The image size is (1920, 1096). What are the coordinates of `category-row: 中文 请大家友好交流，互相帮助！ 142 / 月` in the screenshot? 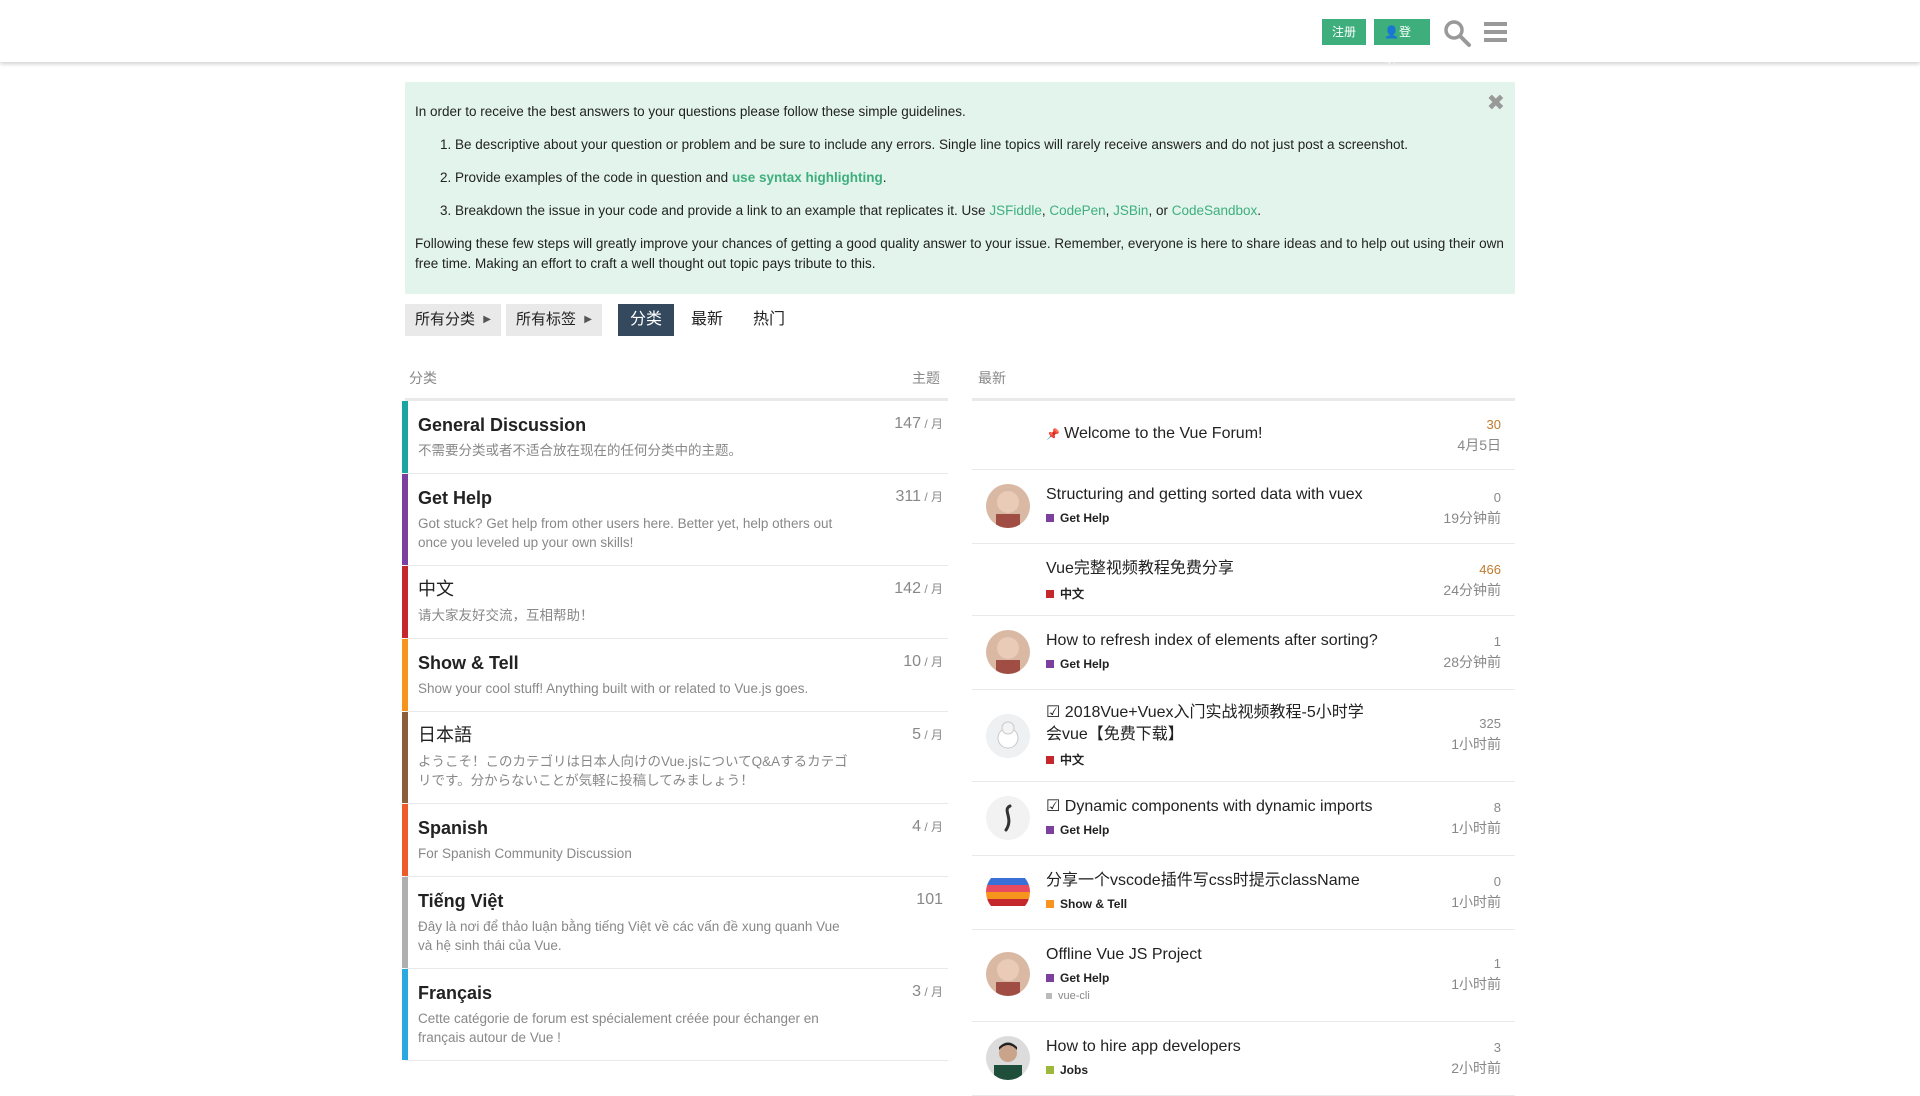 It's located at (675, 602).